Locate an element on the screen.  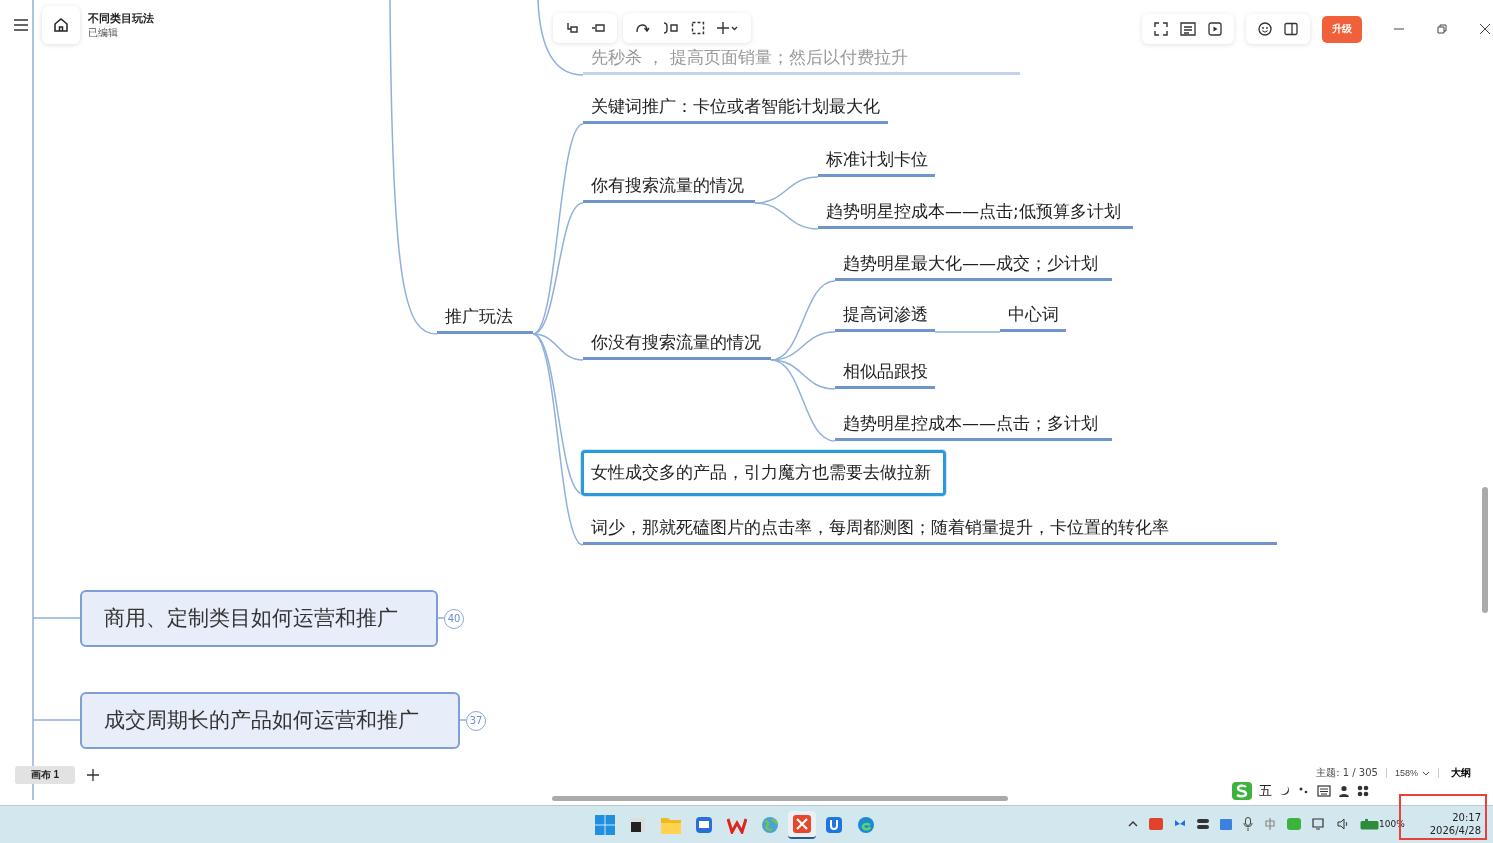
battery-icon is located at coordinates (1370, 824).